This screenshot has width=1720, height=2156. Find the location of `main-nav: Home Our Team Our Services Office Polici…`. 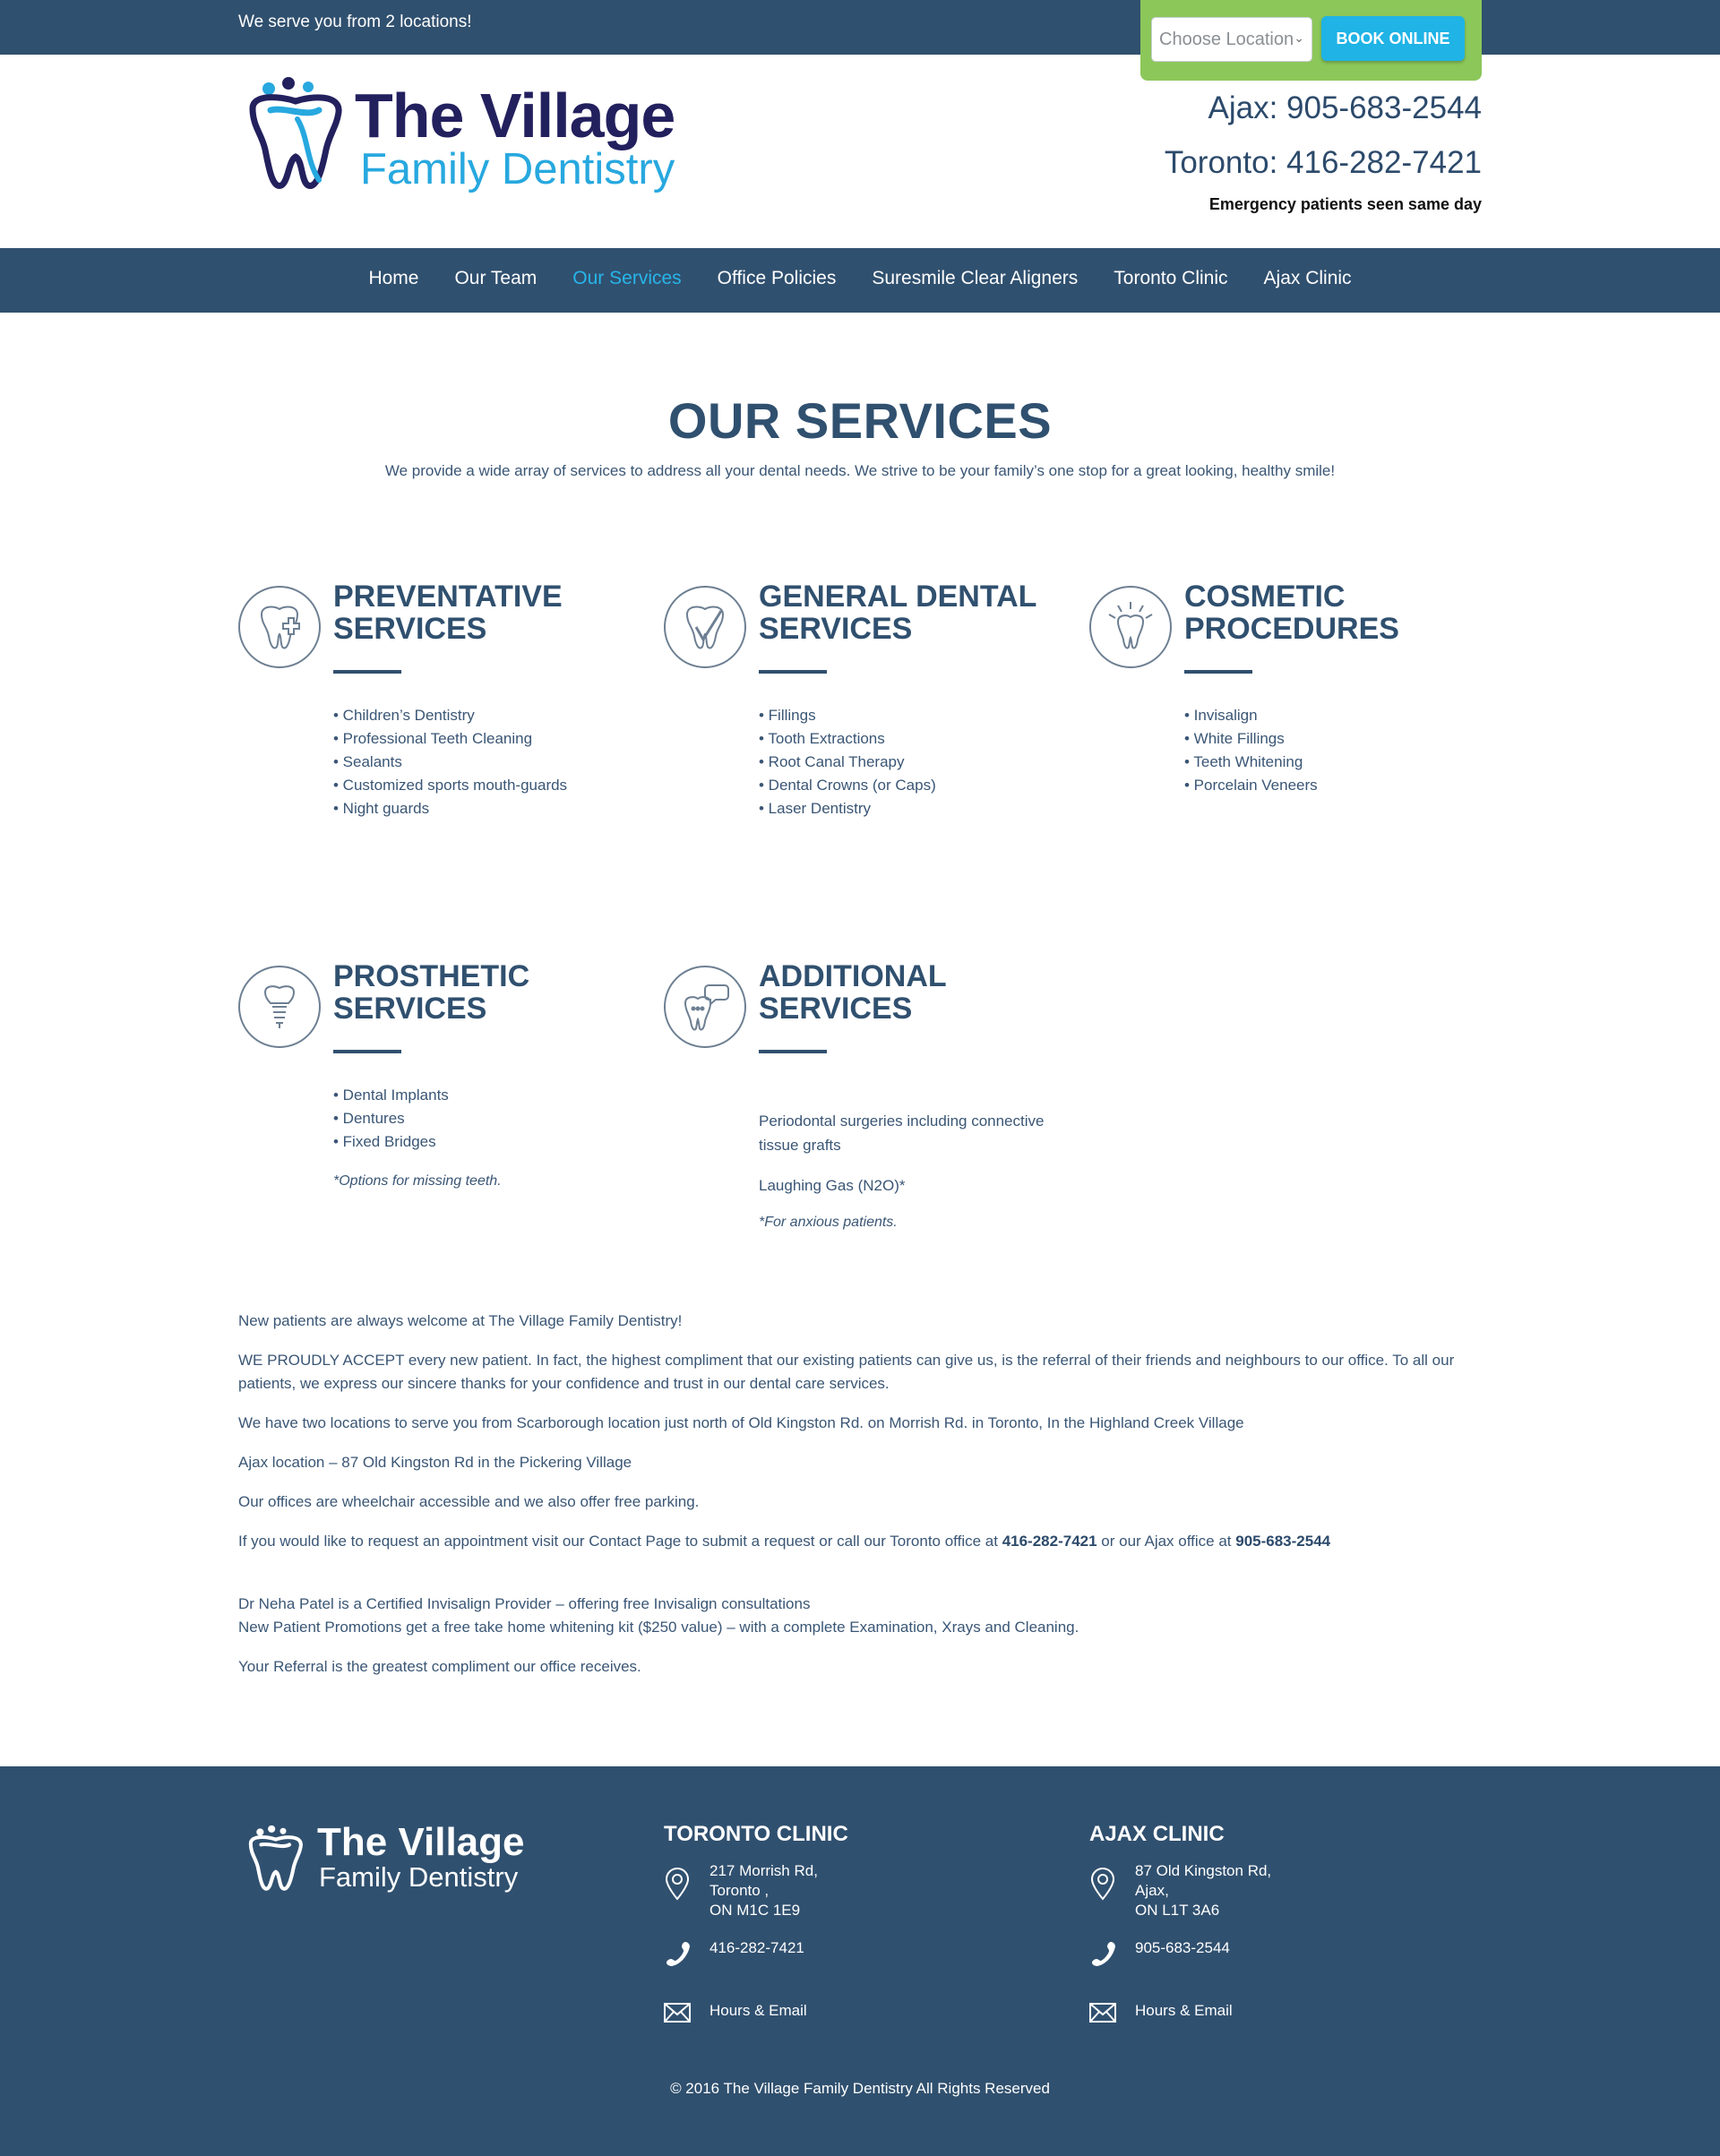

main-nav: Home Our Team Our Services Office Polici… is located at coordinates (860, 280).